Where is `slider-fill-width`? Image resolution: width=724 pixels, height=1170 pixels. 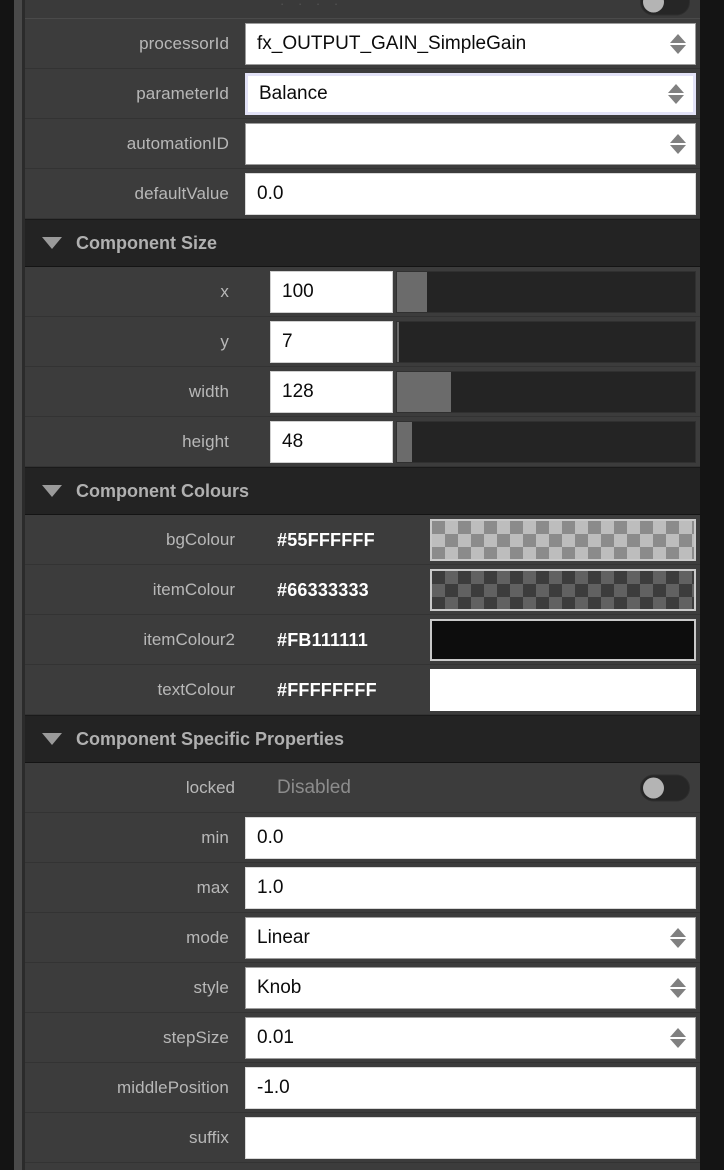
slider-fill-width is located at coordinates (424, 392).